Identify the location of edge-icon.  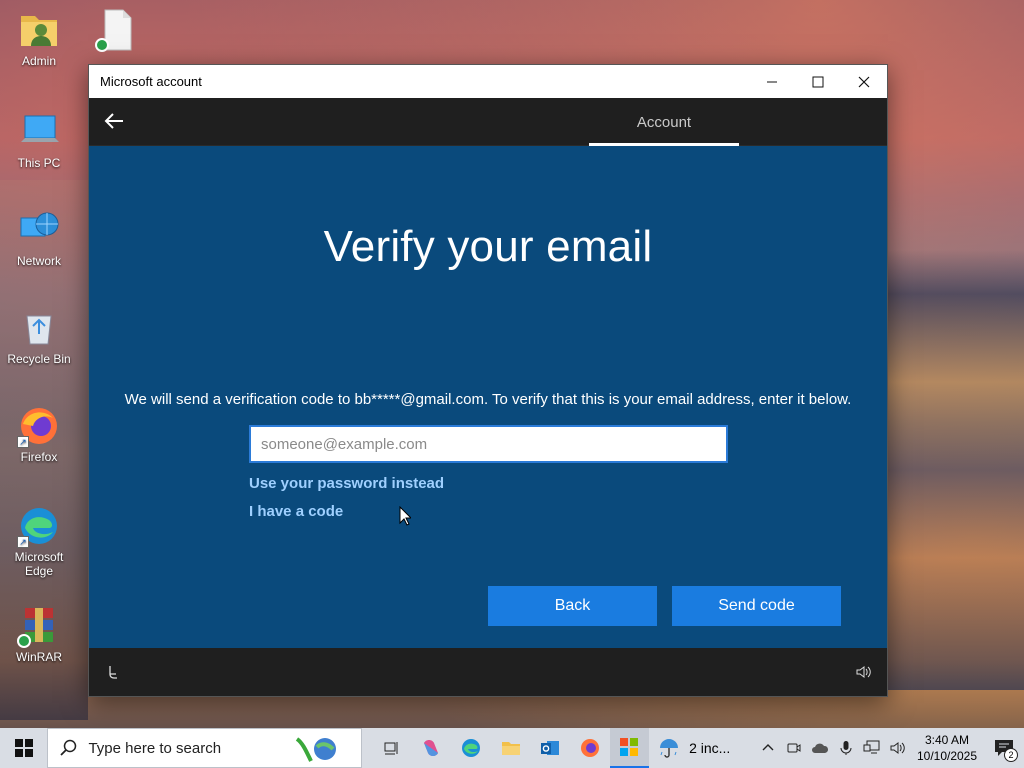
(471, 748).